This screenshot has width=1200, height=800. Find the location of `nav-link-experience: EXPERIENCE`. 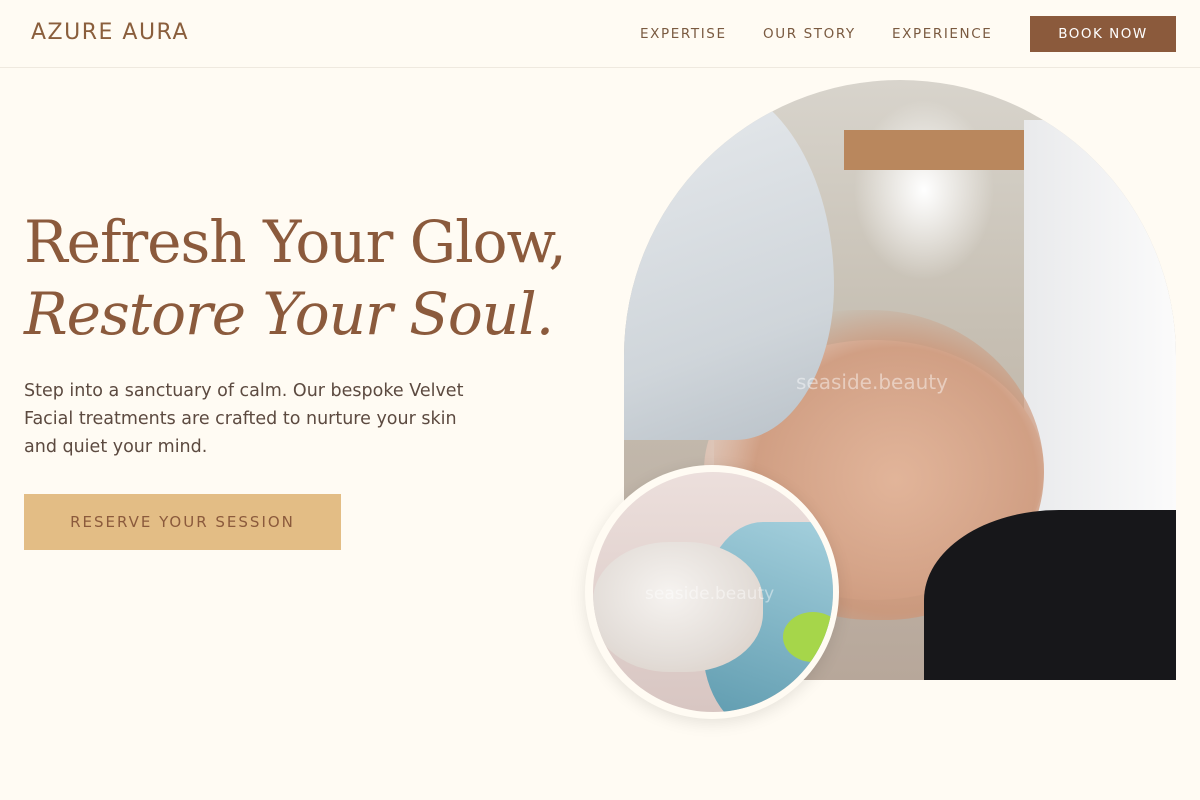

nav-link-experience: EXPERIENCE is located at coordinates (942, 34).